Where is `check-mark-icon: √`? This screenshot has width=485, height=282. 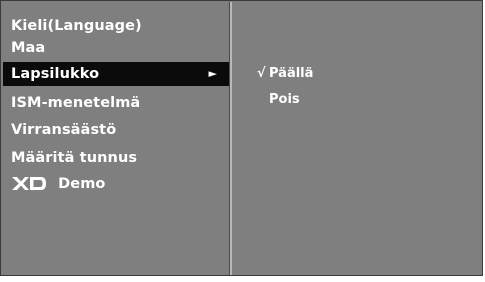 check-mark-icon: √ is located at coordinates (261, 73).